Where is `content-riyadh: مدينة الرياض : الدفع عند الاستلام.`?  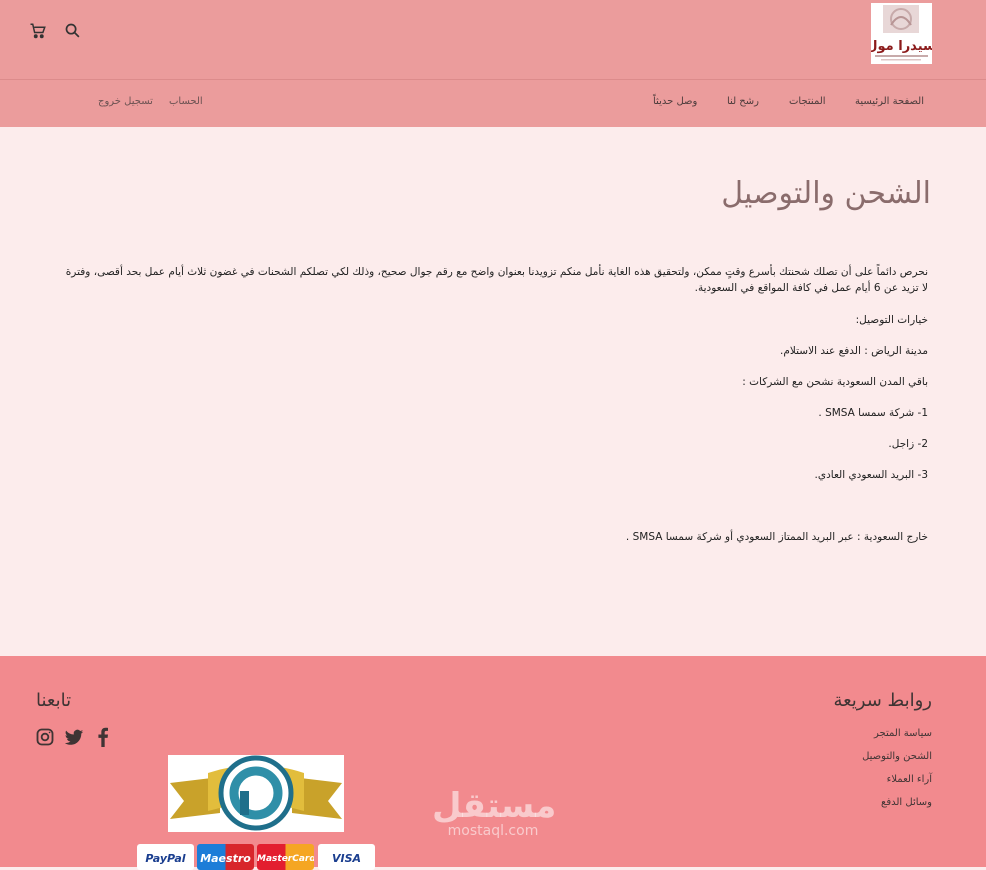
content-riyadh: مدينة الرياض : الدفع عند الاستلام. is located at coordinates (854, 351).